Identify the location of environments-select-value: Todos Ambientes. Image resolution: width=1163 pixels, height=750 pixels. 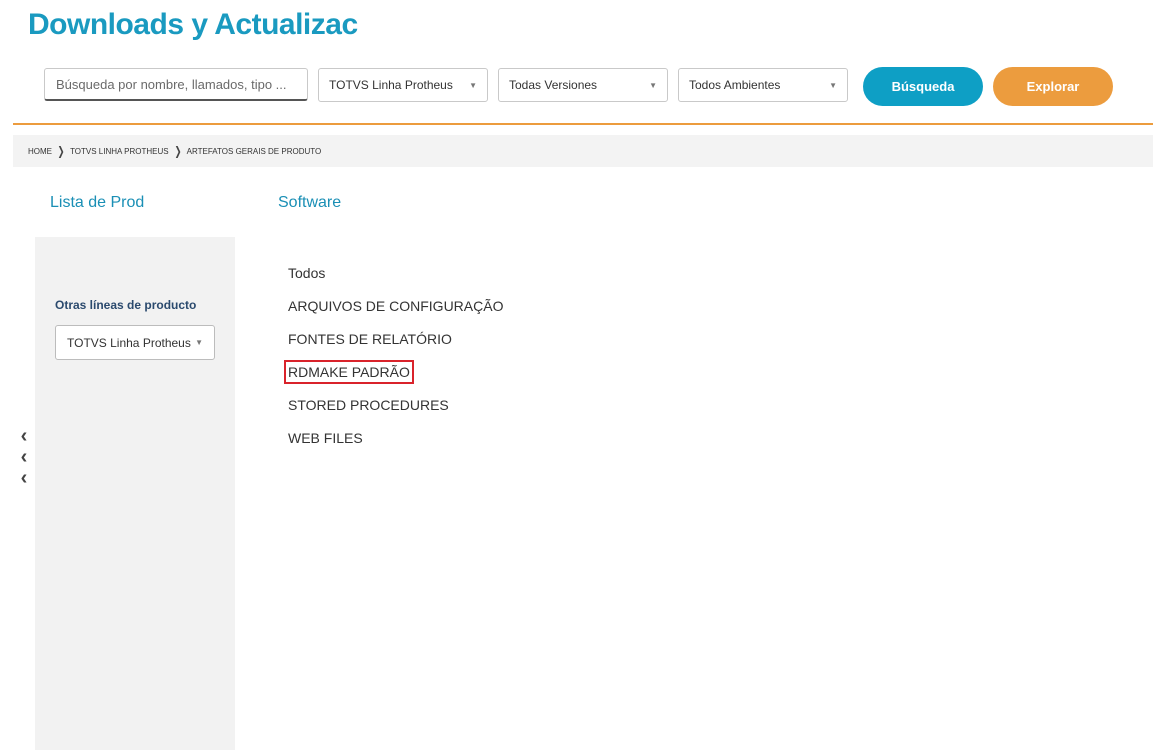
(735, 85).